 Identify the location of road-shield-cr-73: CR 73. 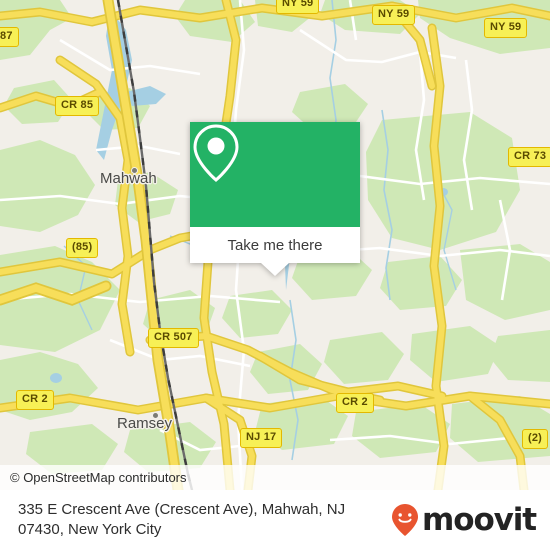
(529, 157).